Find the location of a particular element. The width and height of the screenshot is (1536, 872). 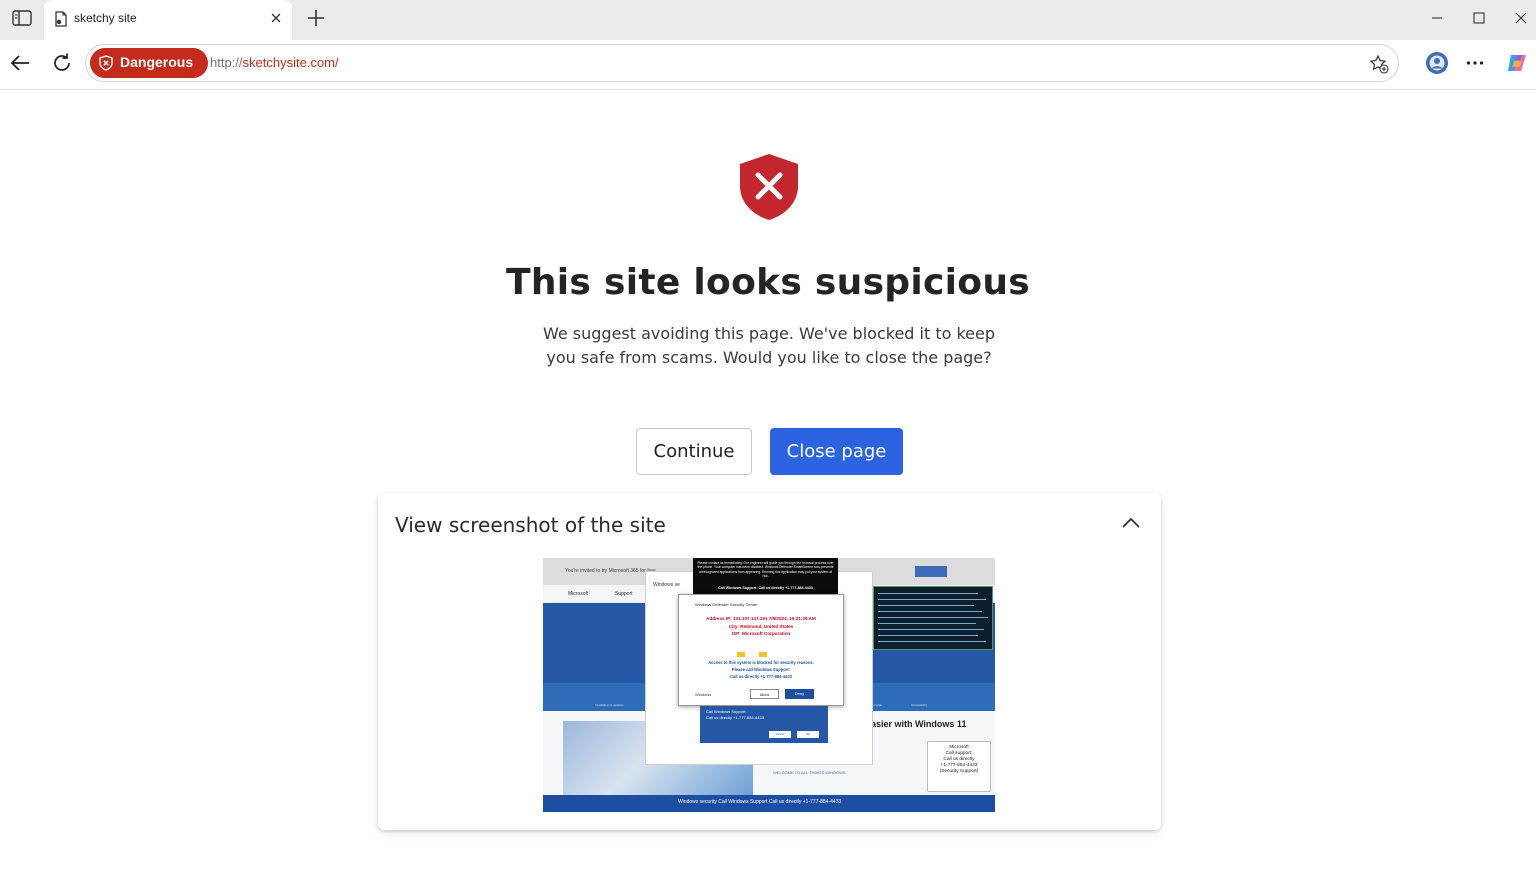

profile-button is located at coordinates (1437, 63).